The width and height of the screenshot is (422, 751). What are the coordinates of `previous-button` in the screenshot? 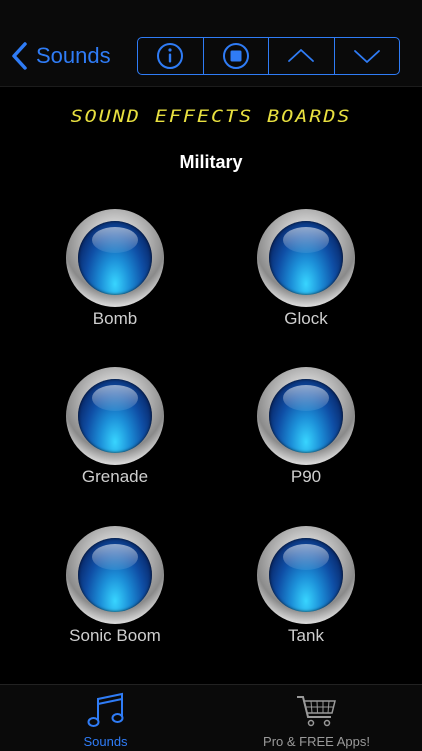 It's located at (301, 56).